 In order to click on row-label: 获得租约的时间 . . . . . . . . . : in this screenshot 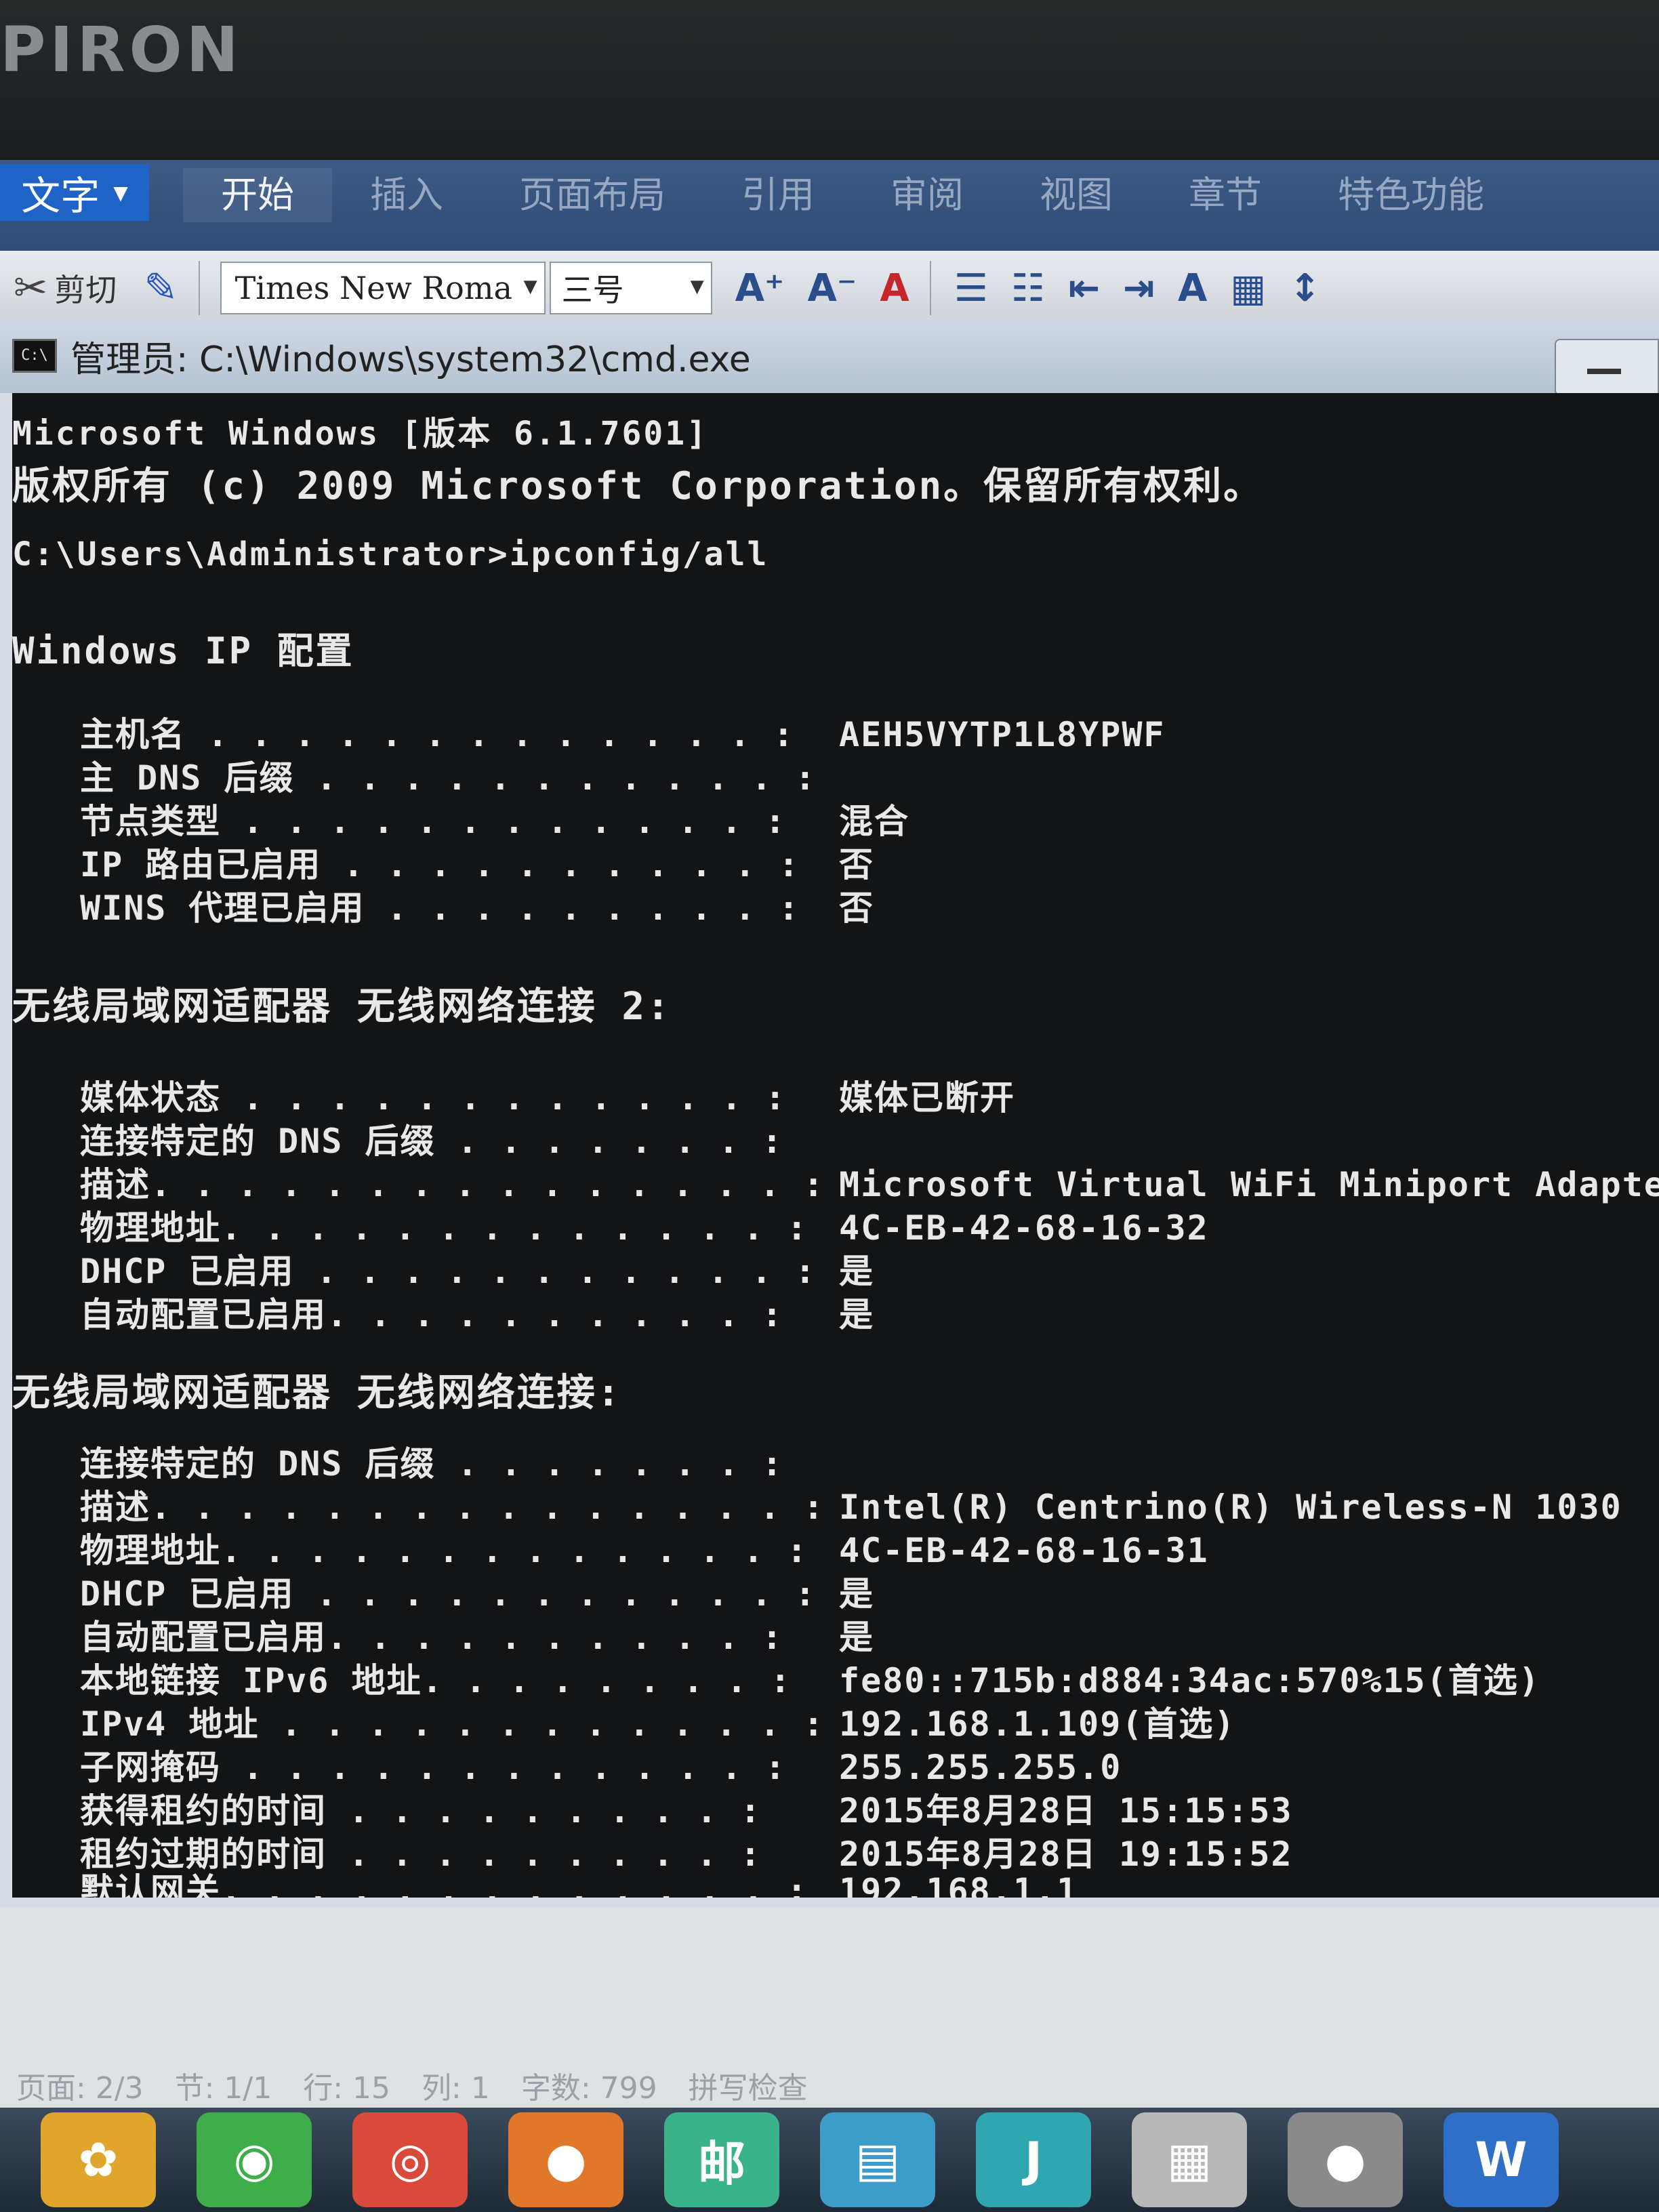, I will do `click(421, 1810)`.